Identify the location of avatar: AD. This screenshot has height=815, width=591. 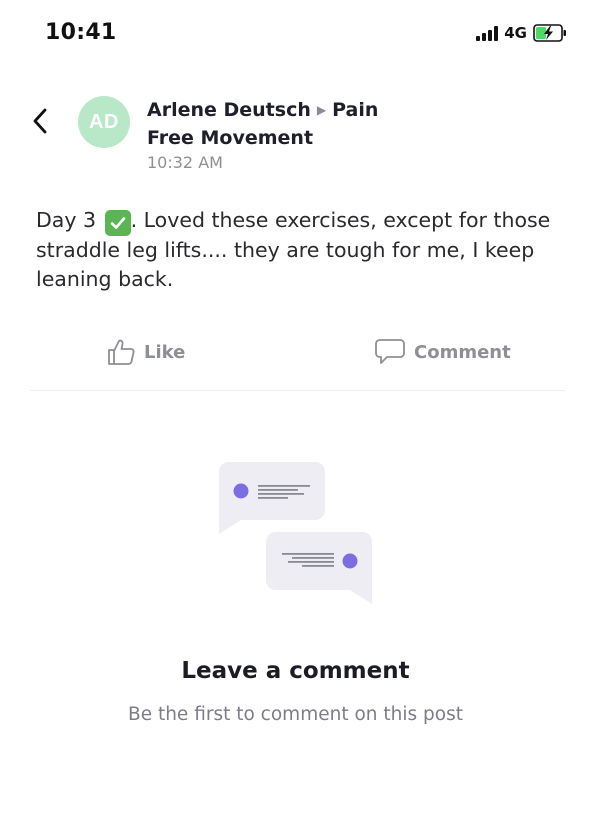
(104, 122).